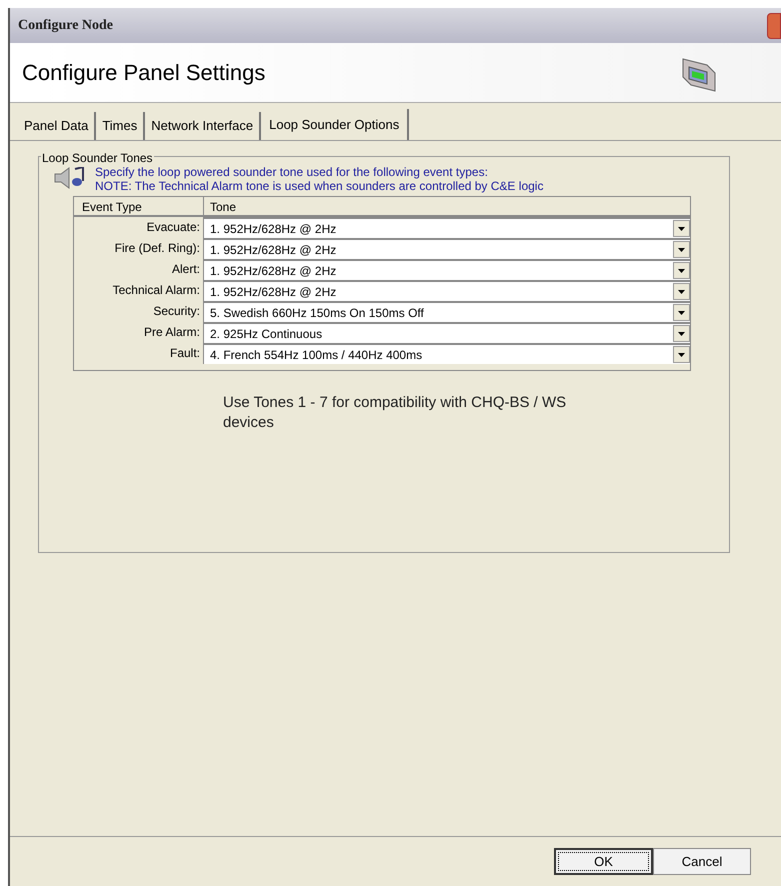 The image size is (781, 886). I want to click on tone-dropdown: 2. 925Hz Continuous, so click(447, 332).